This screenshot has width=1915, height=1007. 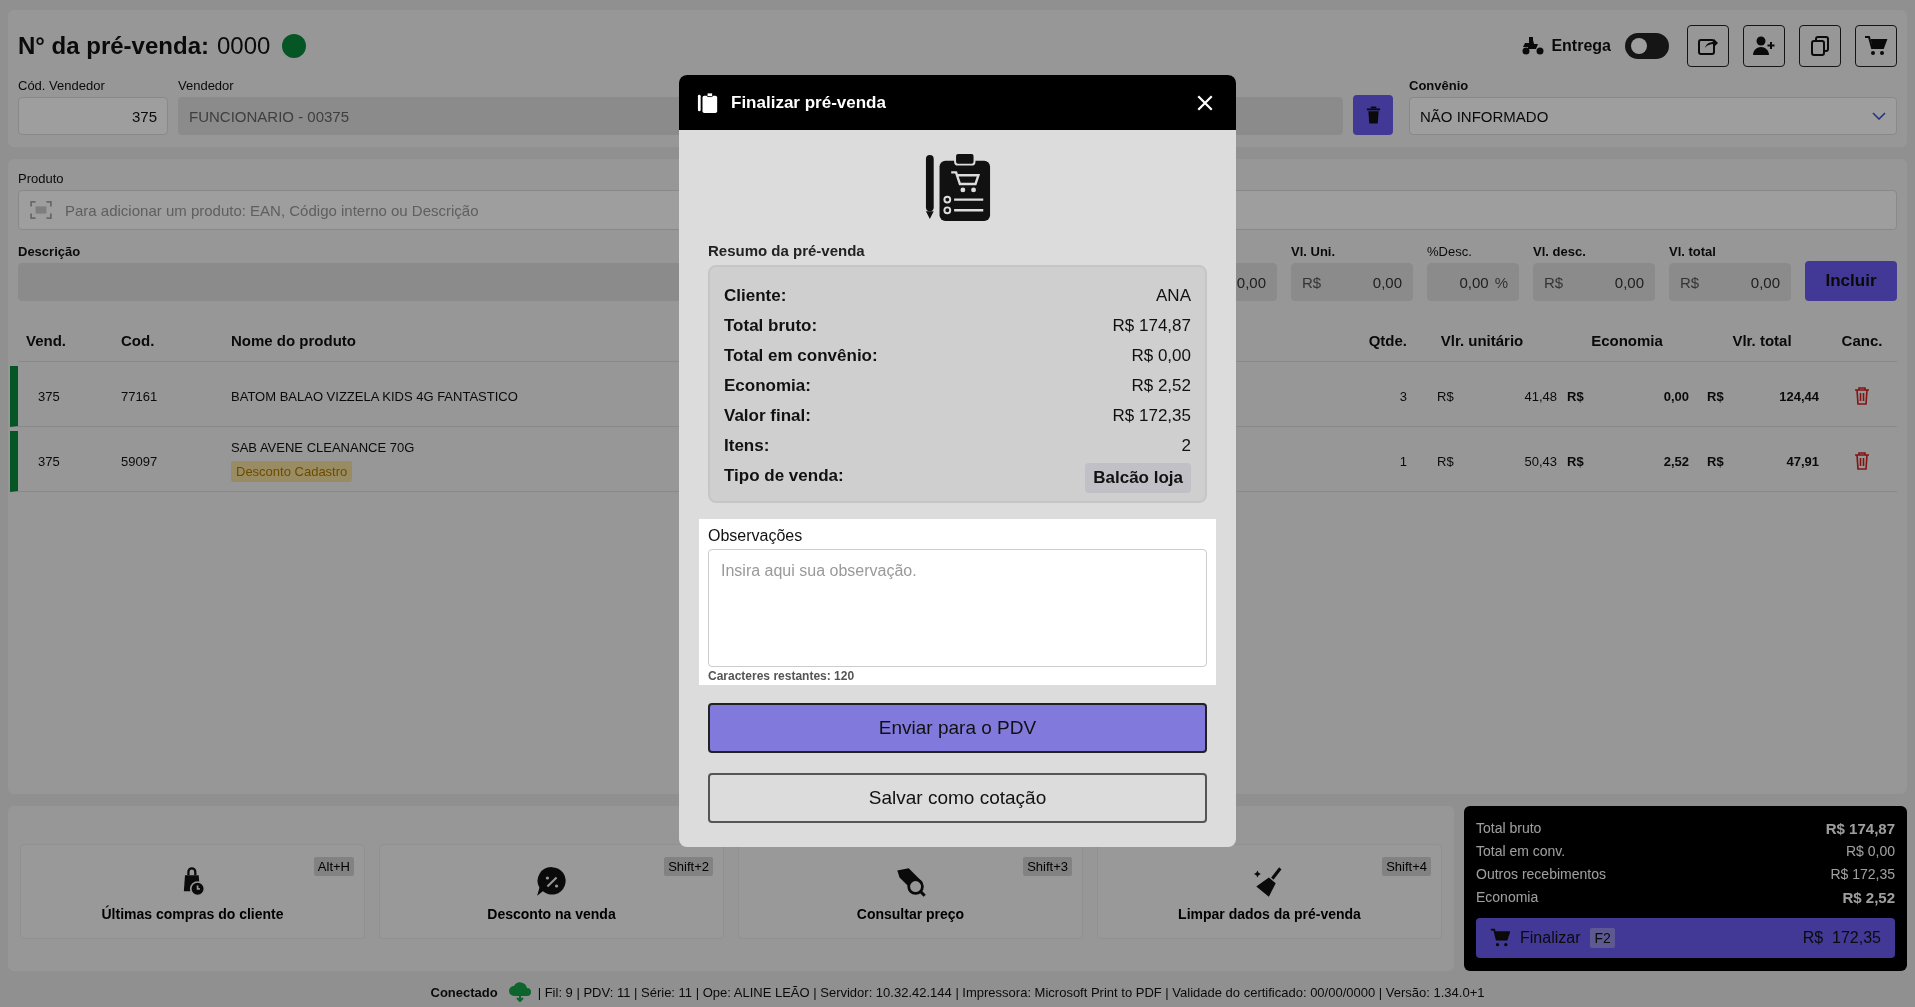 I want to click on summary-value: ANA, so click(x=1173, y=296).